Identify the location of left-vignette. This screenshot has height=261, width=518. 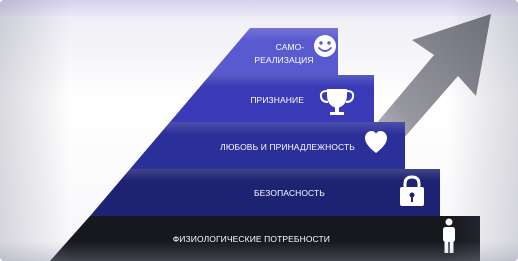
(35, 130).